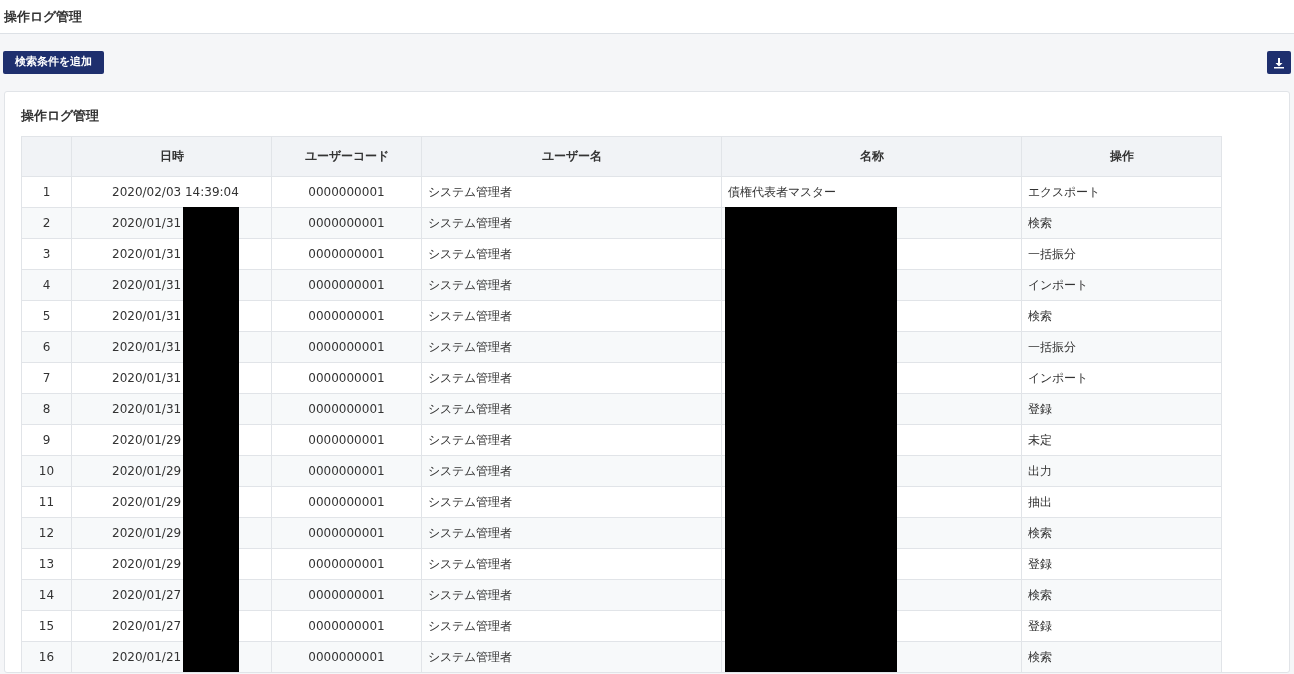 The image size is (1294, 674). Describe the element at coordinates (1040, 439) in the screenshot. I see `table-cell: 未定` at that location.